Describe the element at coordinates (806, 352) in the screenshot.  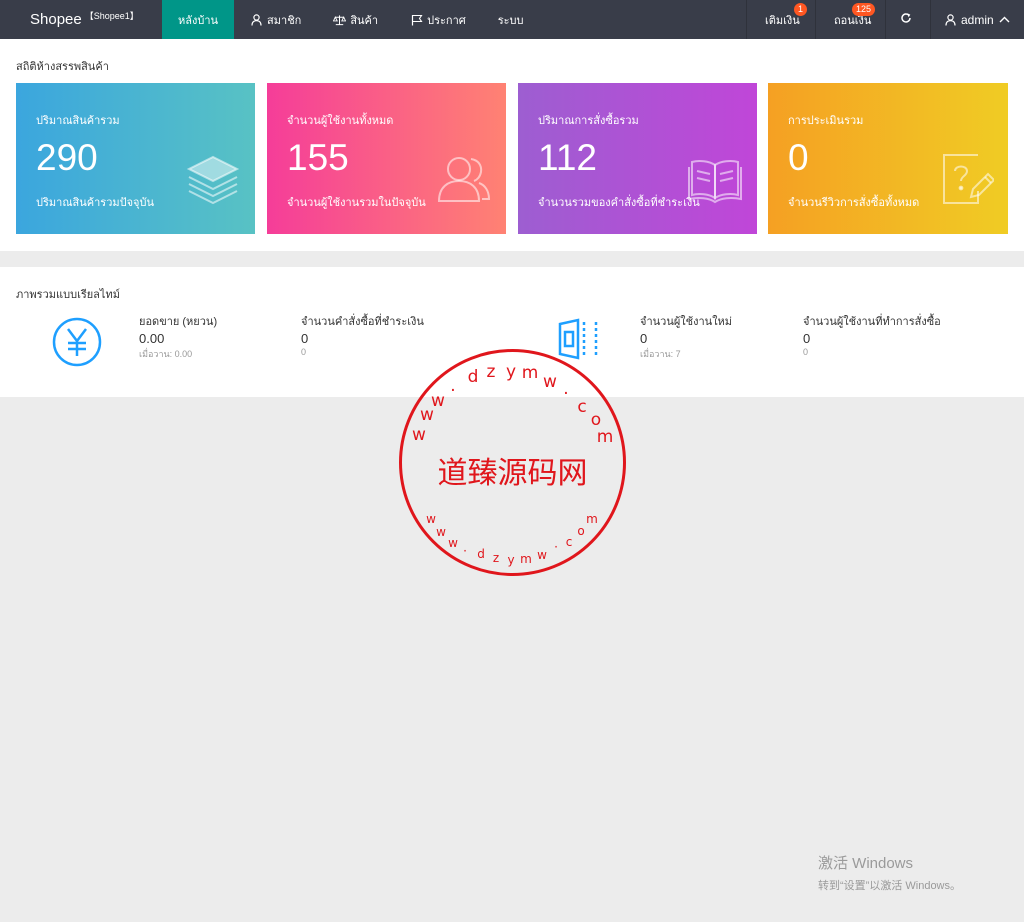
I see `rt-sub: 0` at that location.